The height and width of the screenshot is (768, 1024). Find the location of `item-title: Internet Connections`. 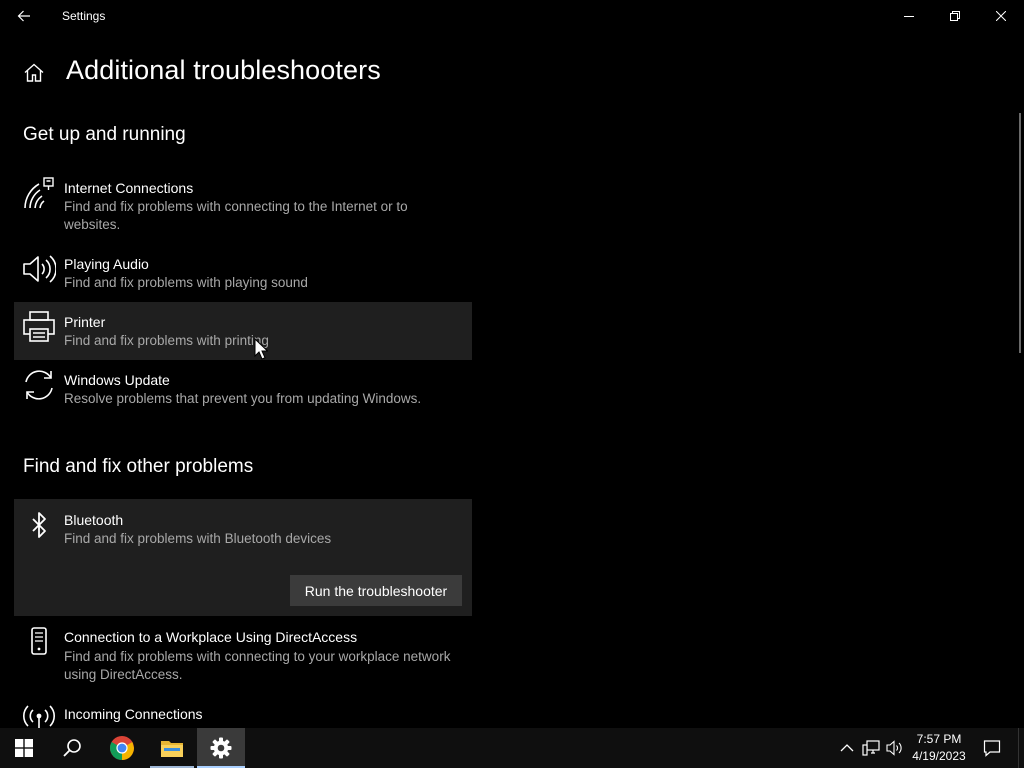

item-title: Internet Connections is located at coordinates (129, 188).